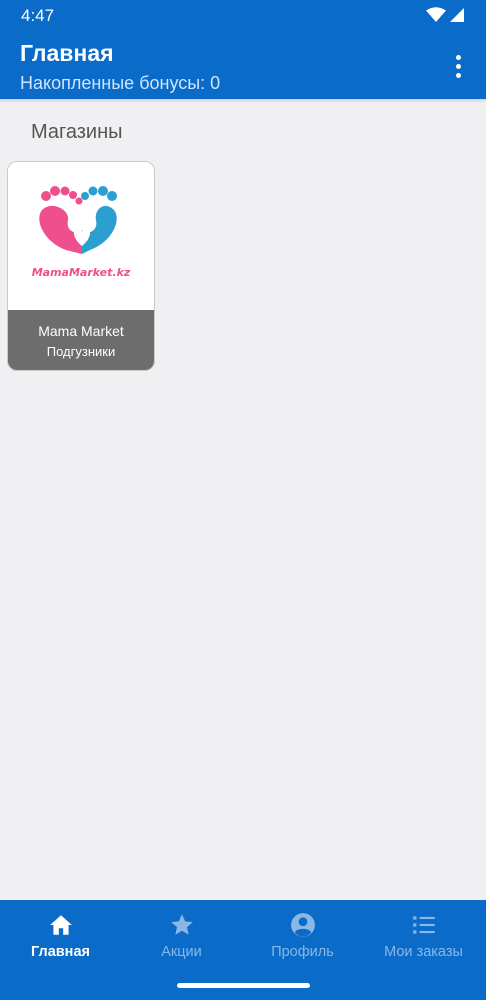 The height and width of the screenshot is (1000, 486). Describe the element at coordinates (60, 952) in the screenshot. I see `nav-label: Главная` at that location.